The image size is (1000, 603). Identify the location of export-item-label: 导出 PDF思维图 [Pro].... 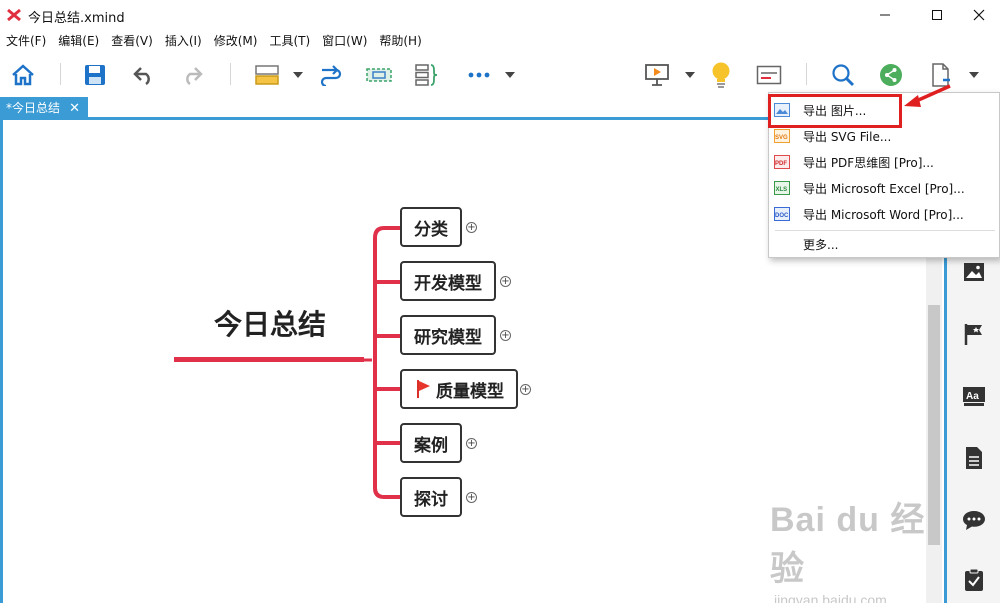
(868, 162).